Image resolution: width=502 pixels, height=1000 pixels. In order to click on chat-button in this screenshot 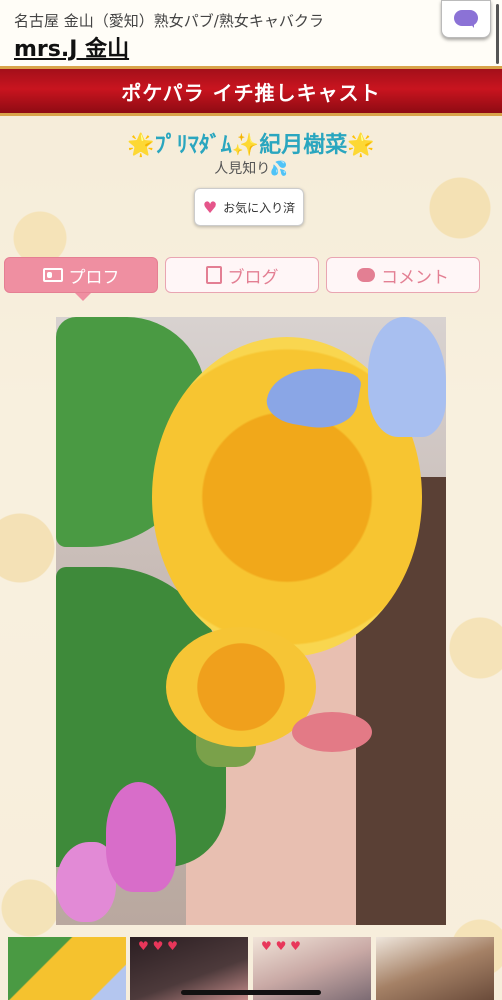, I will do `click(466, 19)`.